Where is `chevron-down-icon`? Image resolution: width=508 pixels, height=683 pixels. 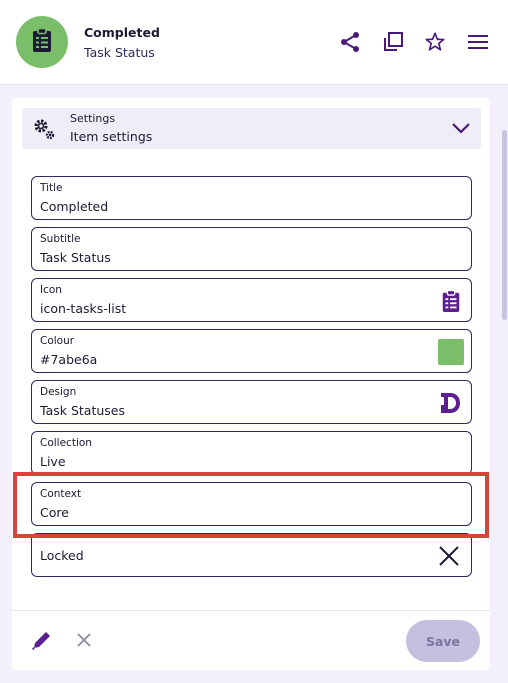 chevron-down-icon is located at coordinates (461, 129).